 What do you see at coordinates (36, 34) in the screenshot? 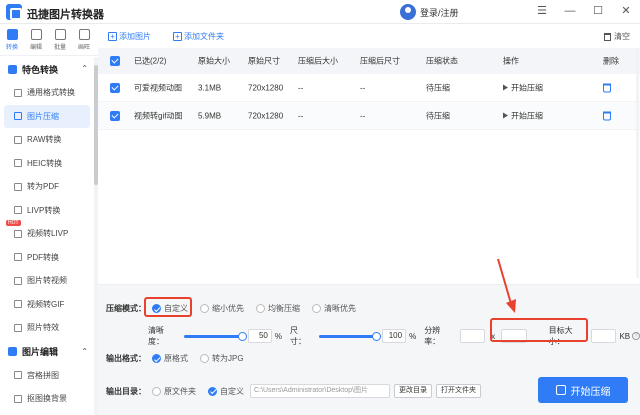
I see `edit-icon` at bounding box center [36, 34].